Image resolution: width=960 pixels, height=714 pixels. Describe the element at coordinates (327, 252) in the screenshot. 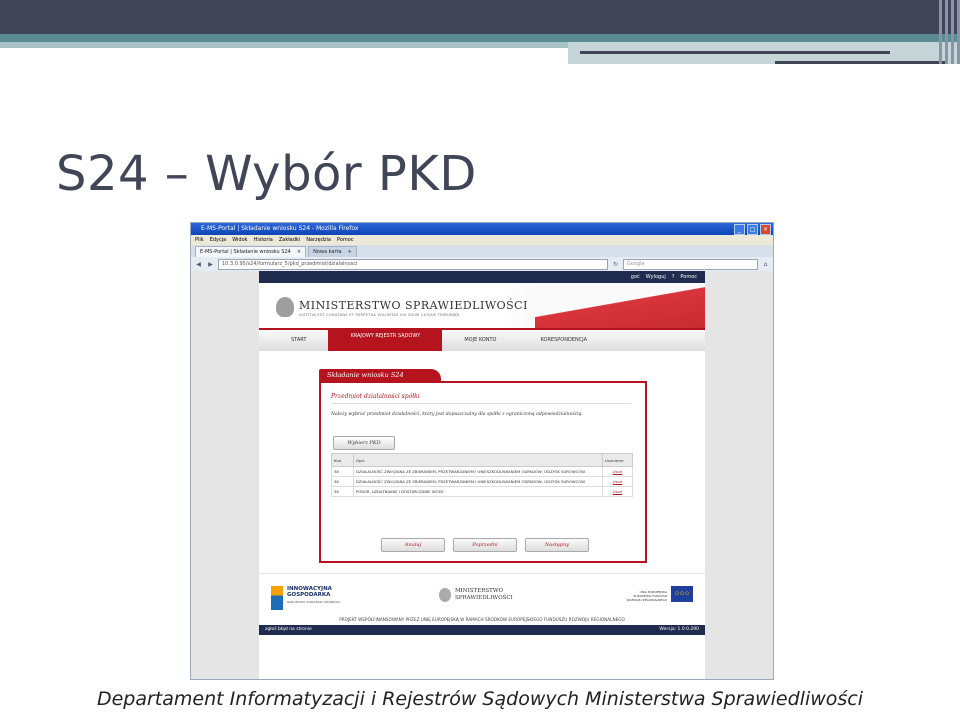

I see `tab-label: Nowa karta` at that location.